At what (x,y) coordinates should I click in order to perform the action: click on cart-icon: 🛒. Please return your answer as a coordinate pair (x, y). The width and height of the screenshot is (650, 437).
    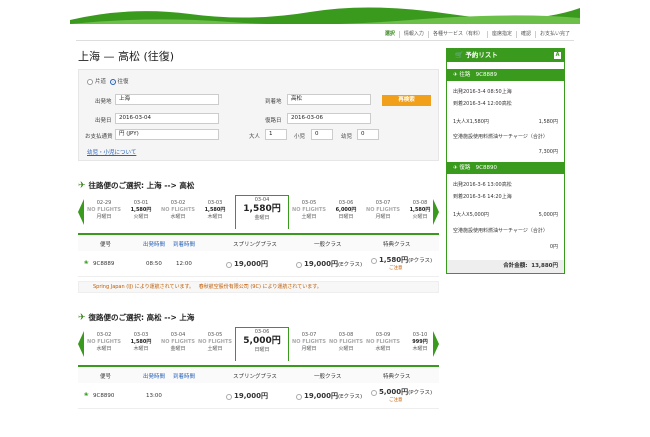
    Looking at the image, I should click on (459, 55).